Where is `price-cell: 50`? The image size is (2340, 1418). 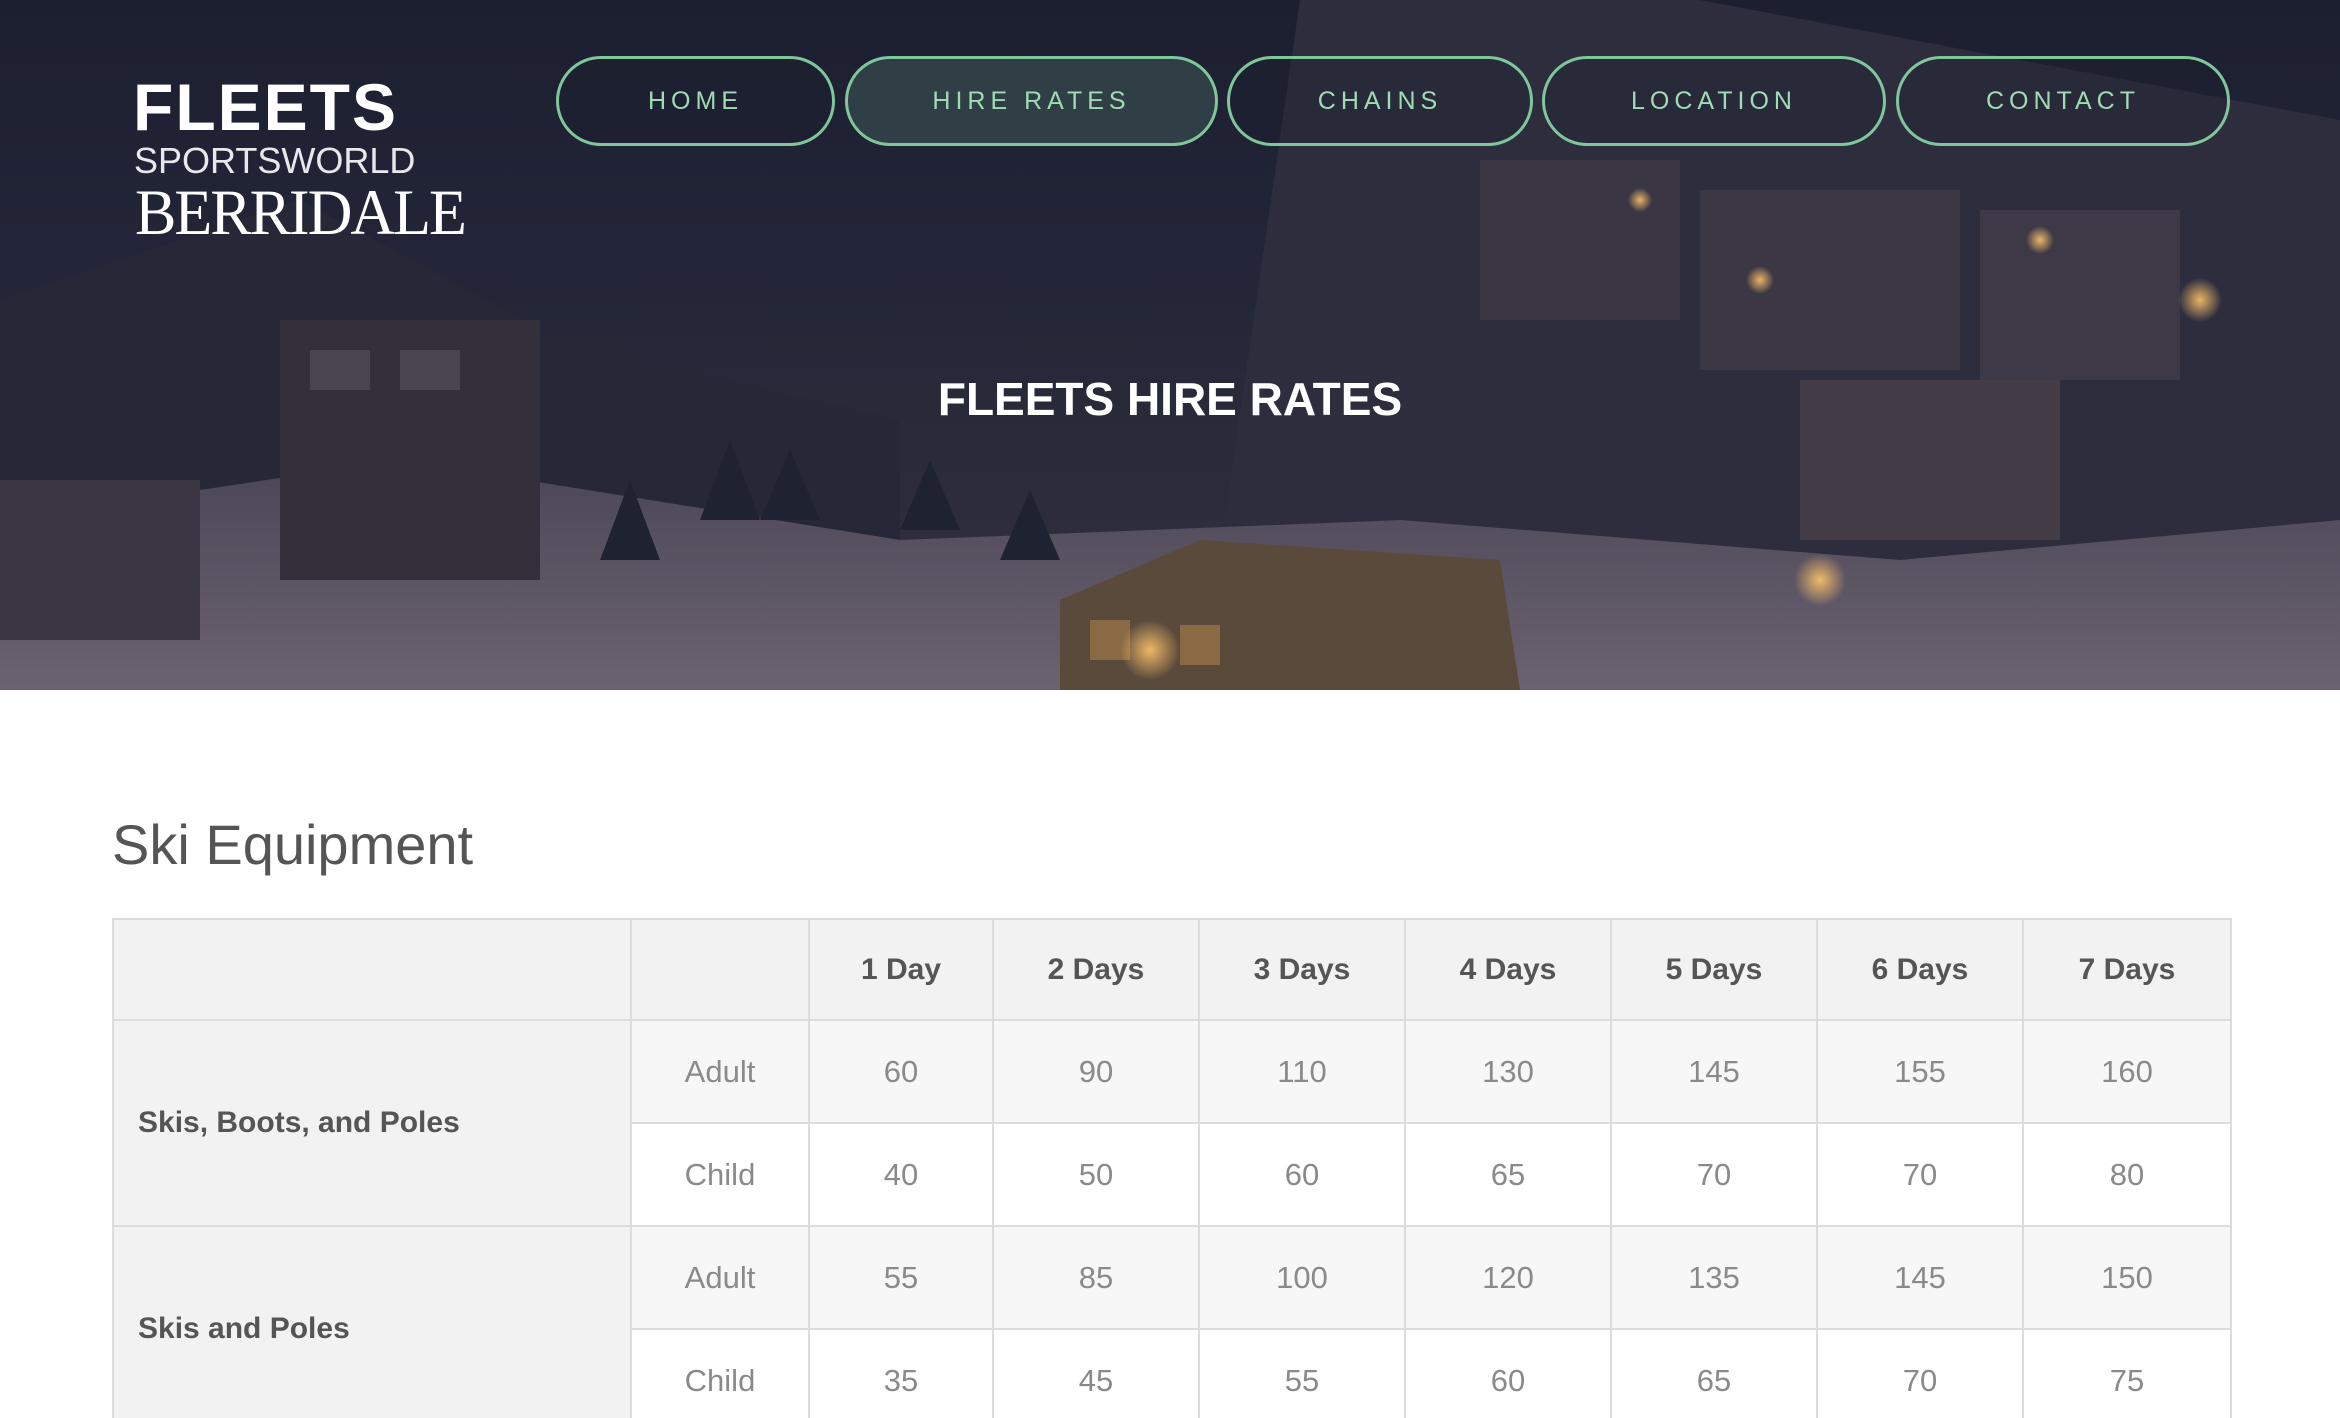 price-cell: 50 is located at coordinates (1096, 1174).